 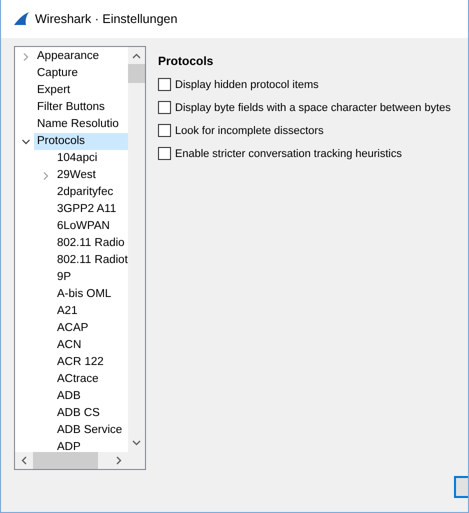 What do you see at coordinates (119, 460) in the screenshot?
I see `scroll-right-icon` at bounding box center [119, 460].